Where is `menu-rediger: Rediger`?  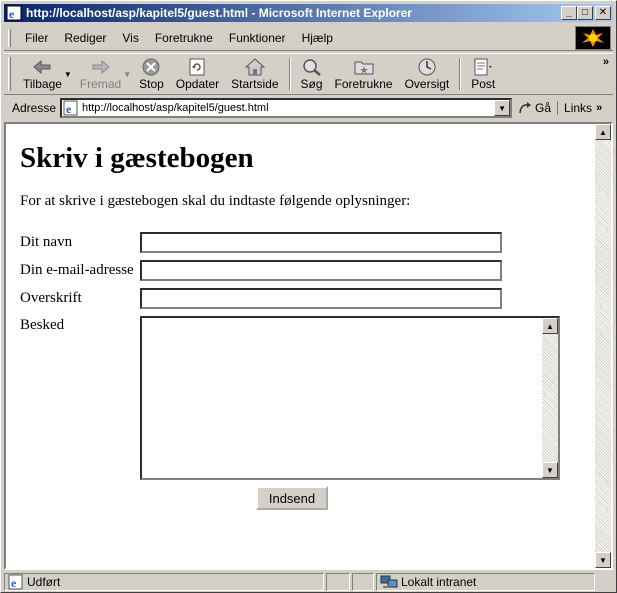
menu-rediger: Rediger is located at coordinates (85, 38).